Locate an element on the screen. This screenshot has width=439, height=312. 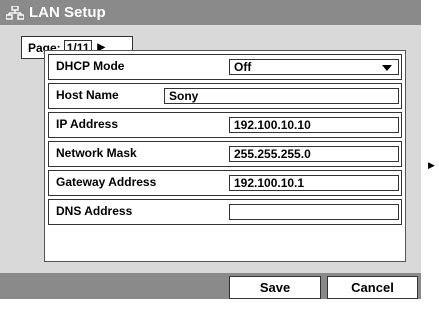
gateway-address-value: 192.100.10.1 is located at coordinates (269, 183).